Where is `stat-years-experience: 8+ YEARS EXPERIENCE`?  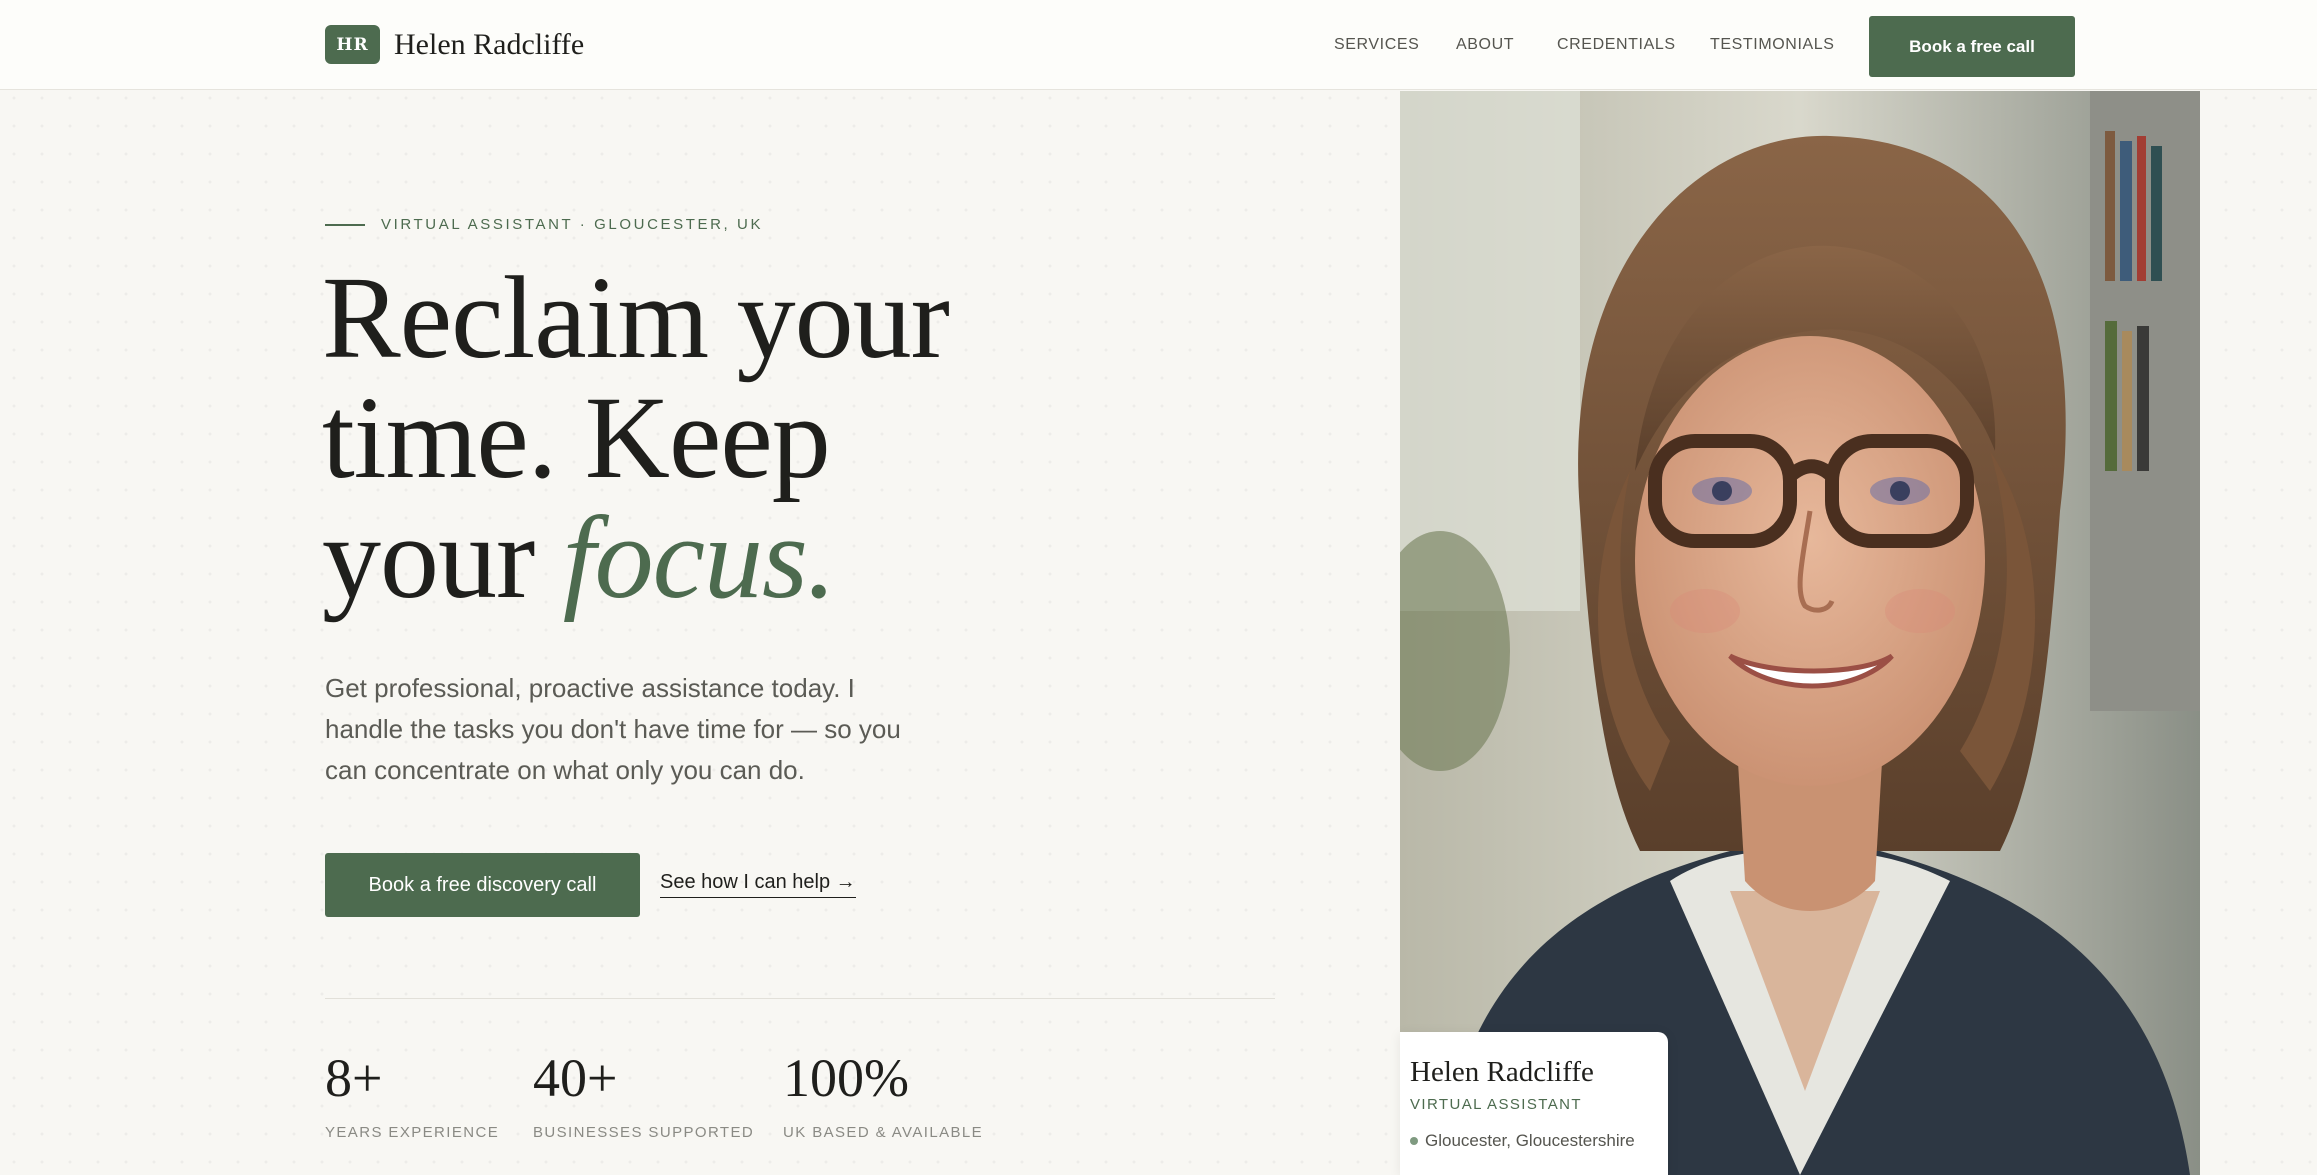 stat-years-experience: 8+ YEARS EXPERIENCE is located at coordinates (412, 1094).